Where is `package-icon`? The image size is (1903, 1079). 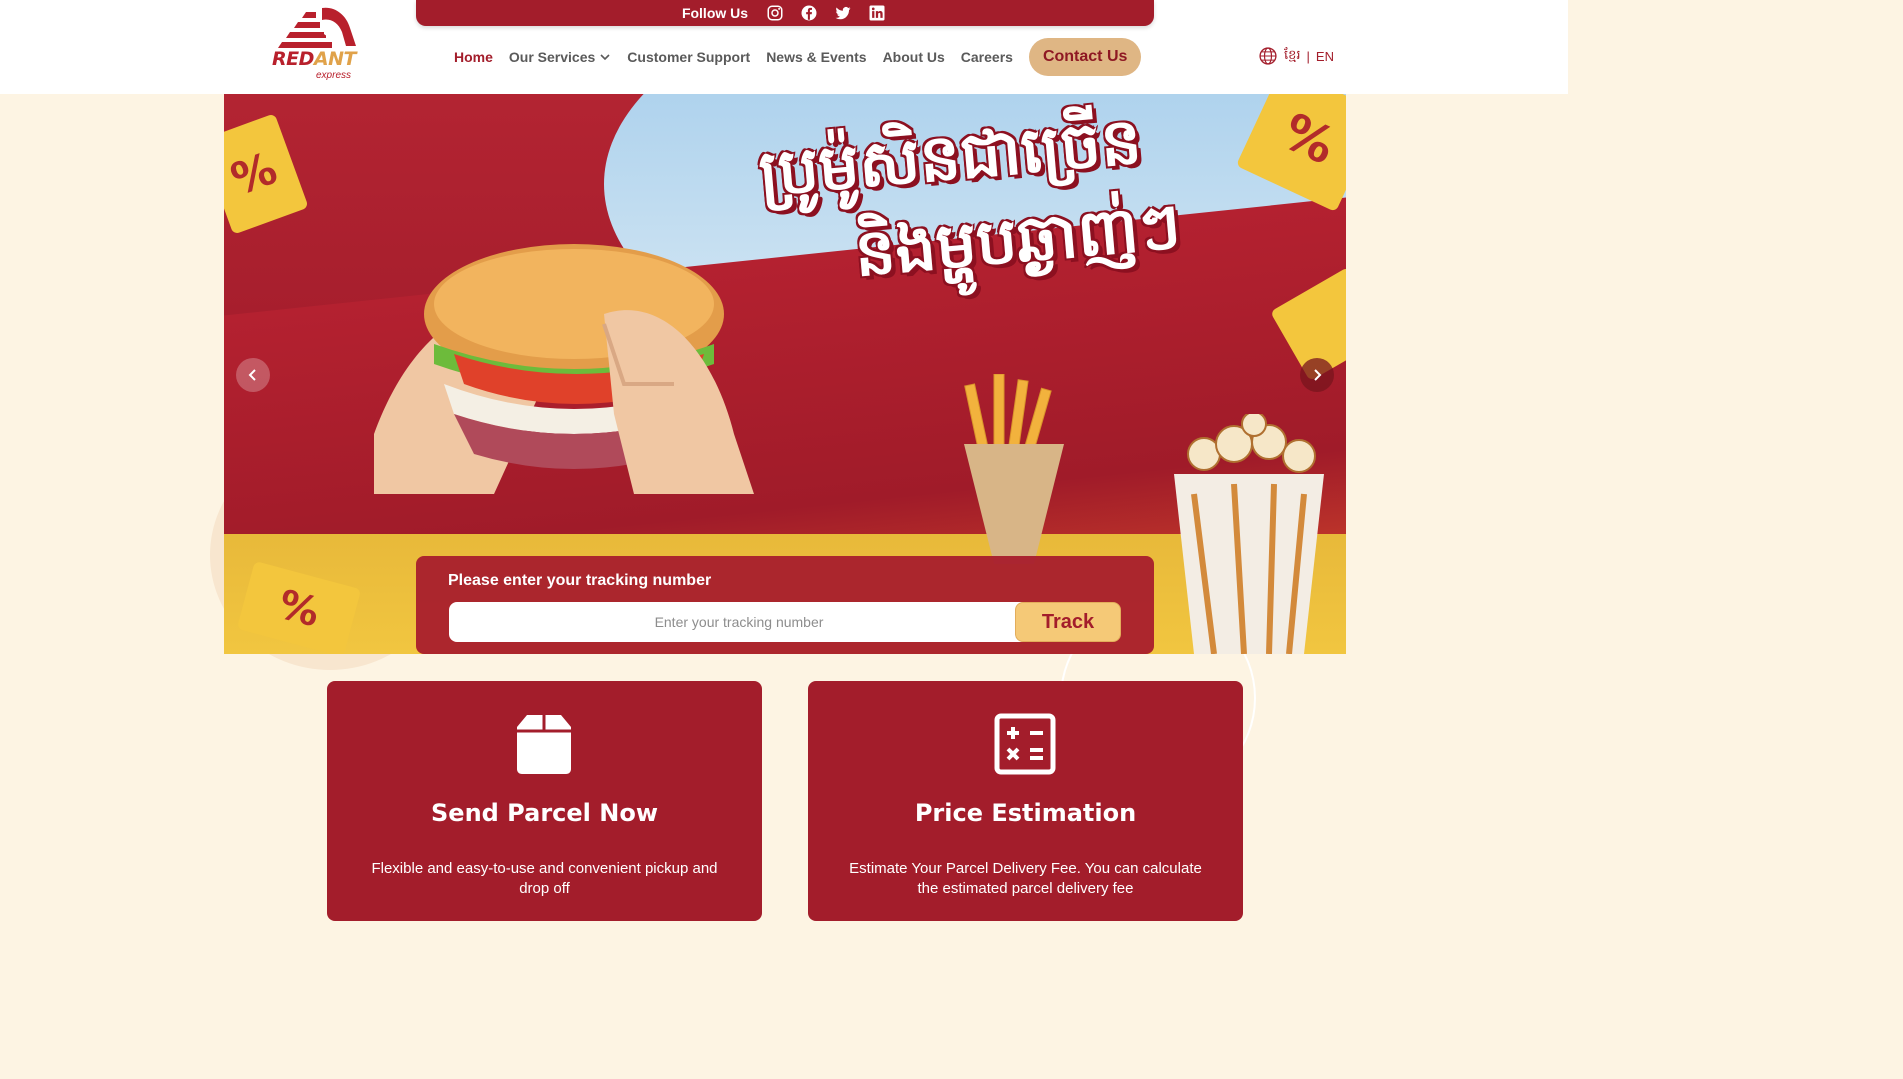 package-icon is located at coordinates (544, 744).